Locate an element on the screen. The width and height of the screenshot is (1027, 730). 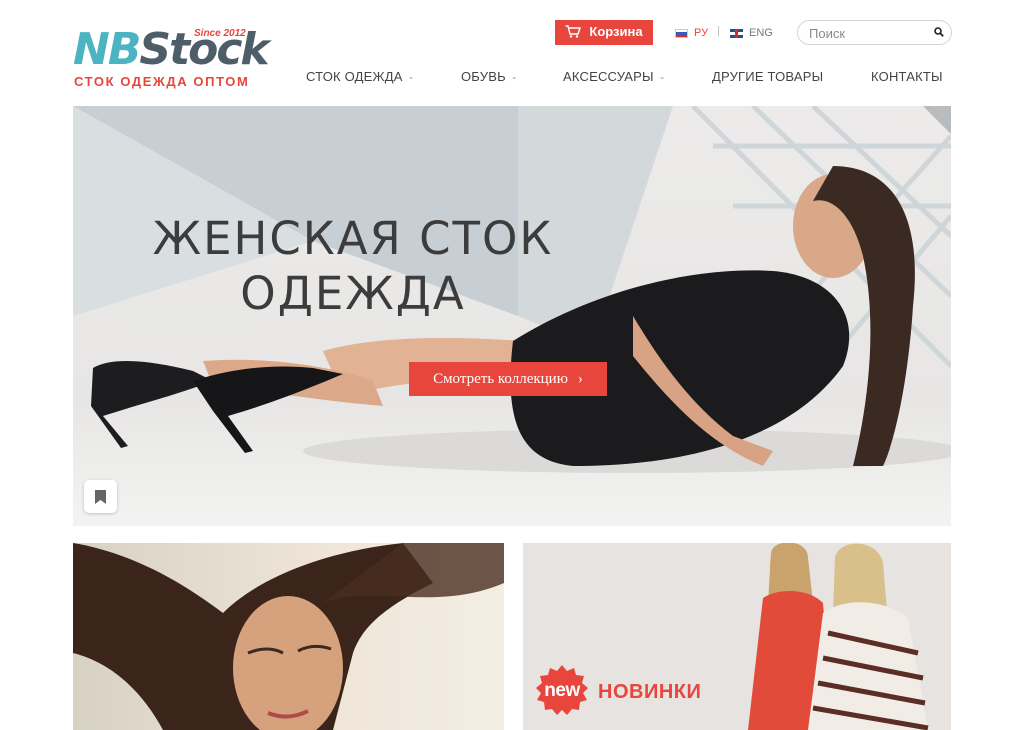
banner-women-collection is located at coordinates (288, 636).